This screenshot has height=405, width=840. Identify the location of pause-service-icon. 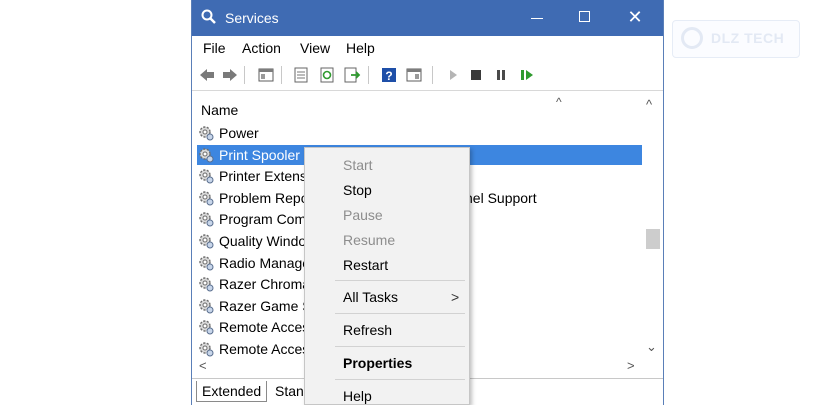
(501, 75).